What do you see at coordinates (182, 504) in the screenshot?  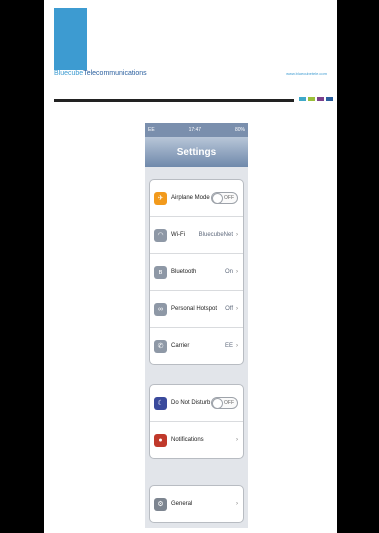 I see `settings-row-label: General` at bounding box center [182, 504].